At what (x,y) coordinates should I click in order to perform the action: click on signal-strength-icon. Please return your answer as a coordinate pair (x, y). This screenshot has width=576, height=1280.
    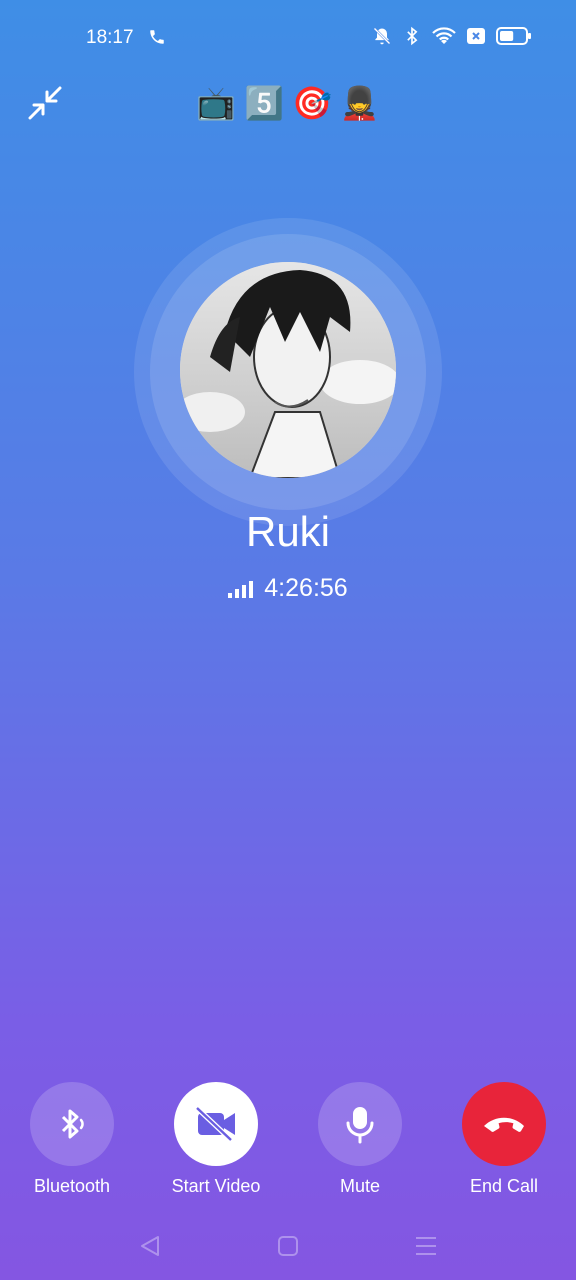
    Looking at the image, I should click on (241, 589).